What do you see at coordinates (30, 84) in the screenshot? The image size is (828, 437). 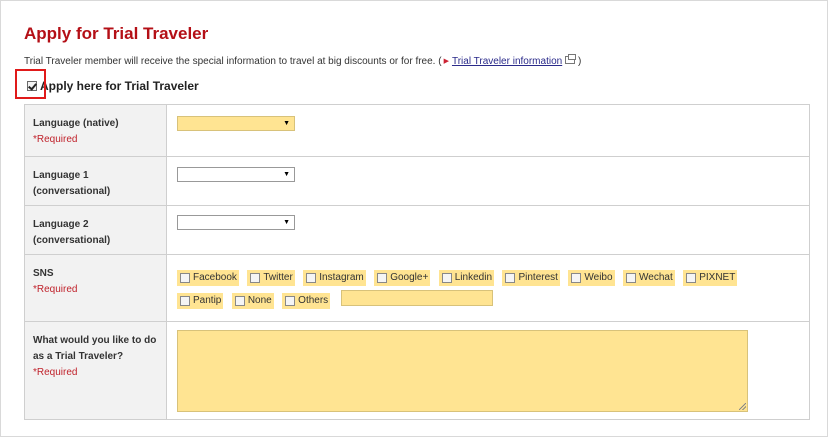 I see `highlight-callout-box` at bounding box center [30, 84].